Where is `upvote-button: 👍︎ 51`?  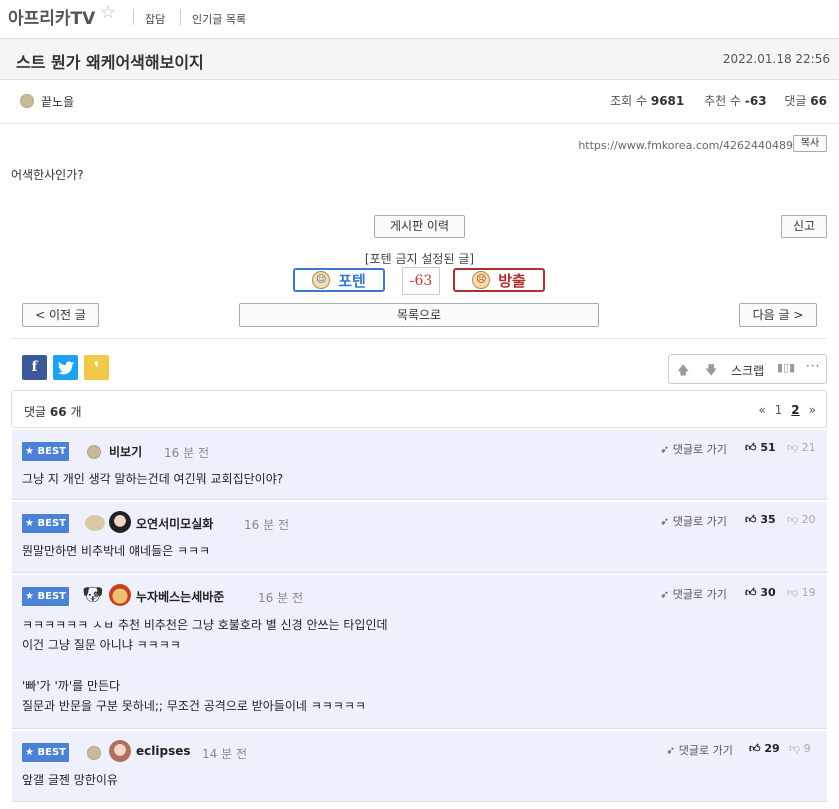
upvote-button: 👍︎ 51 is located at coordinates (760, 447).